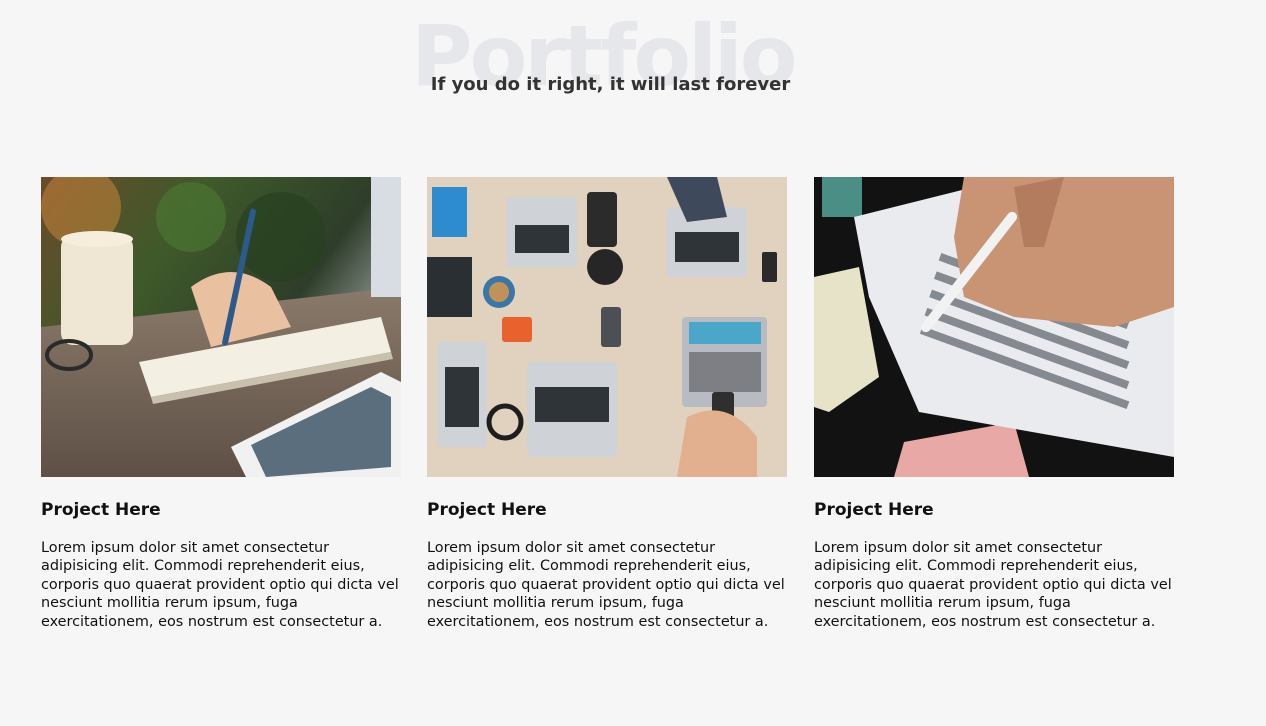 The image size is (1266, 726). I want to click on team-laptops-desk-photo, so click(607, 327).